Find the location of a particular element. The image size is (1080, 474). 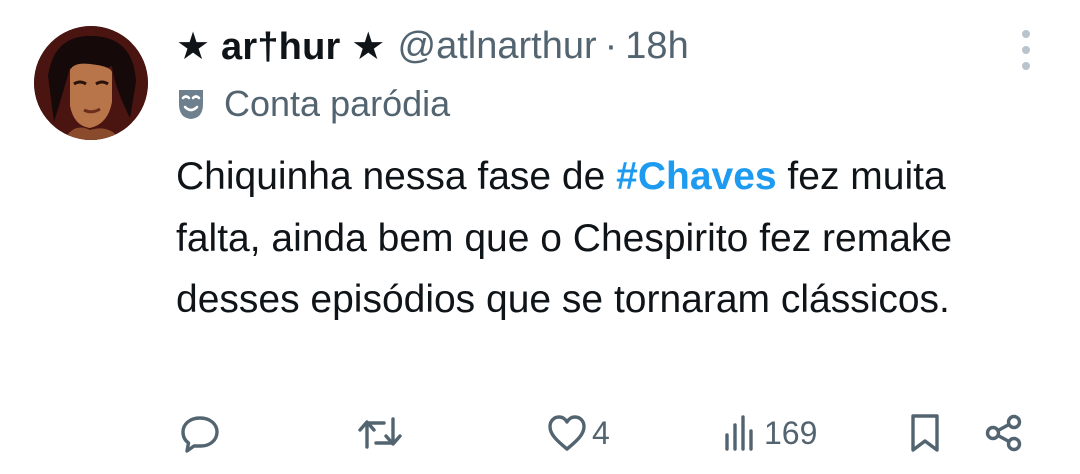

reply-button is located at coordinates (200, 433).